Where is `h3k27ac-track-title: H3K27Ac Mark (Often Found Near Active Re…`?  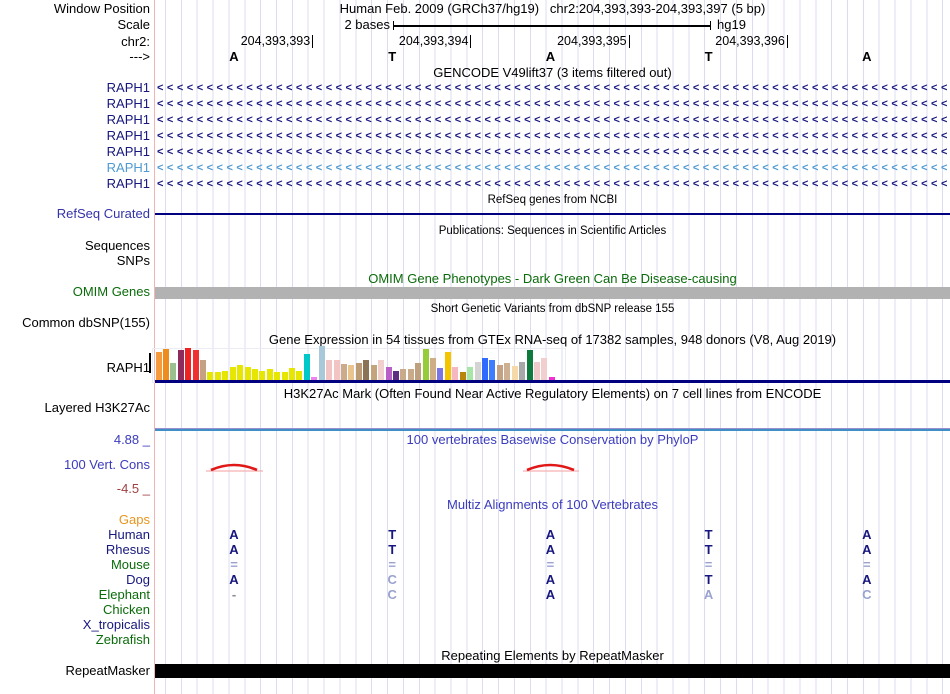
h3k27ac-track-title: H3K27Ac Mark (Often Found Near Active Re… is located at coordinates (552, 394).